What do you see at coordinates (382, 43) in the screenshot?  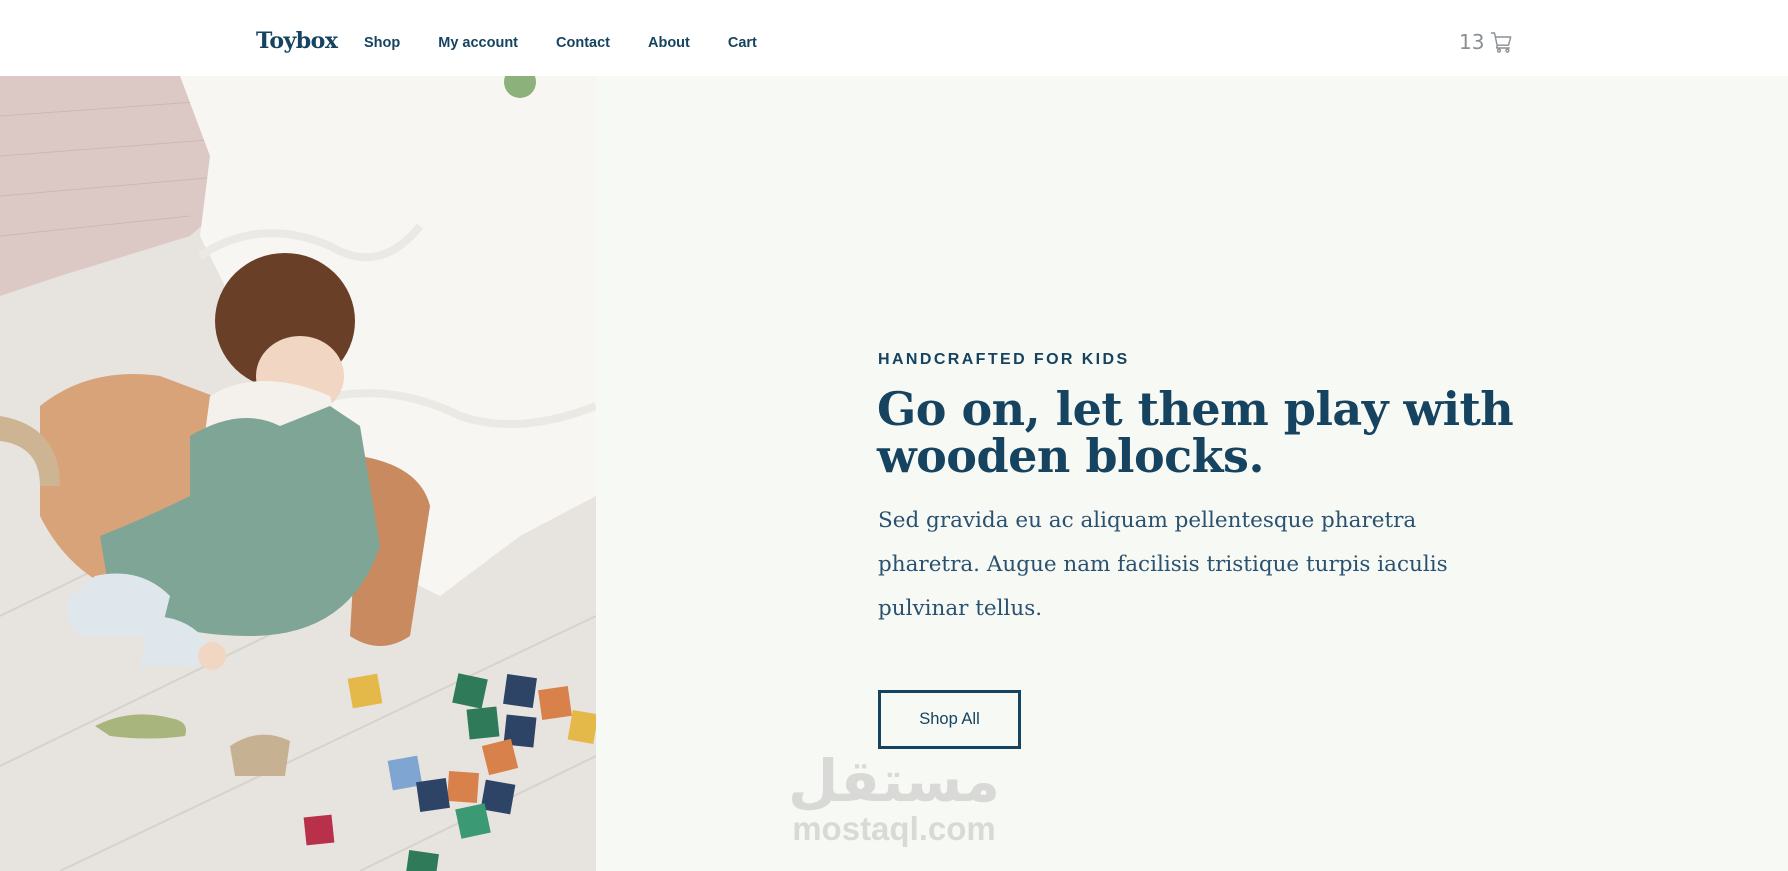 I see `nav-shop: Shop` at bounding box center [382, 43].